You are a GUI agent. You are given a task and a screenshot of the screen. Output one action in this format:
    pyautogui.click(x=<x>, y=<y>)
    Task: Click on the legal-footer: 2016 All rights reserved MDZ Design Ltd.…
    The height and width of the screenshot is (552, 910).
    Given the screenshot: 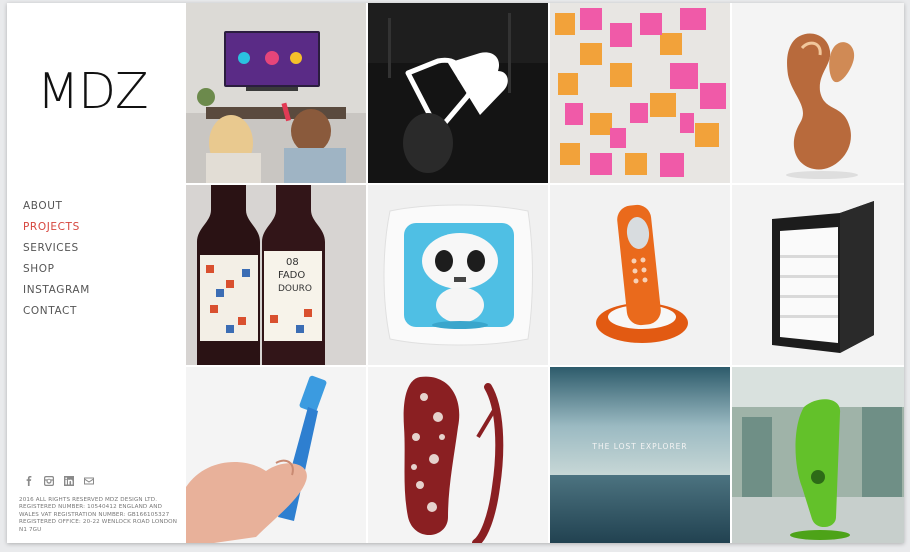 What is the action you would take?
    pyautogui.click(x=98, y=515)
    